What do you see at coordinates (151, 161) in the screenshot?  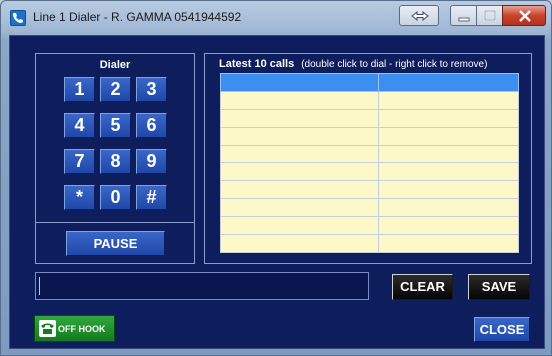 I see `key-9: 9` at bounding box center [151, 161].